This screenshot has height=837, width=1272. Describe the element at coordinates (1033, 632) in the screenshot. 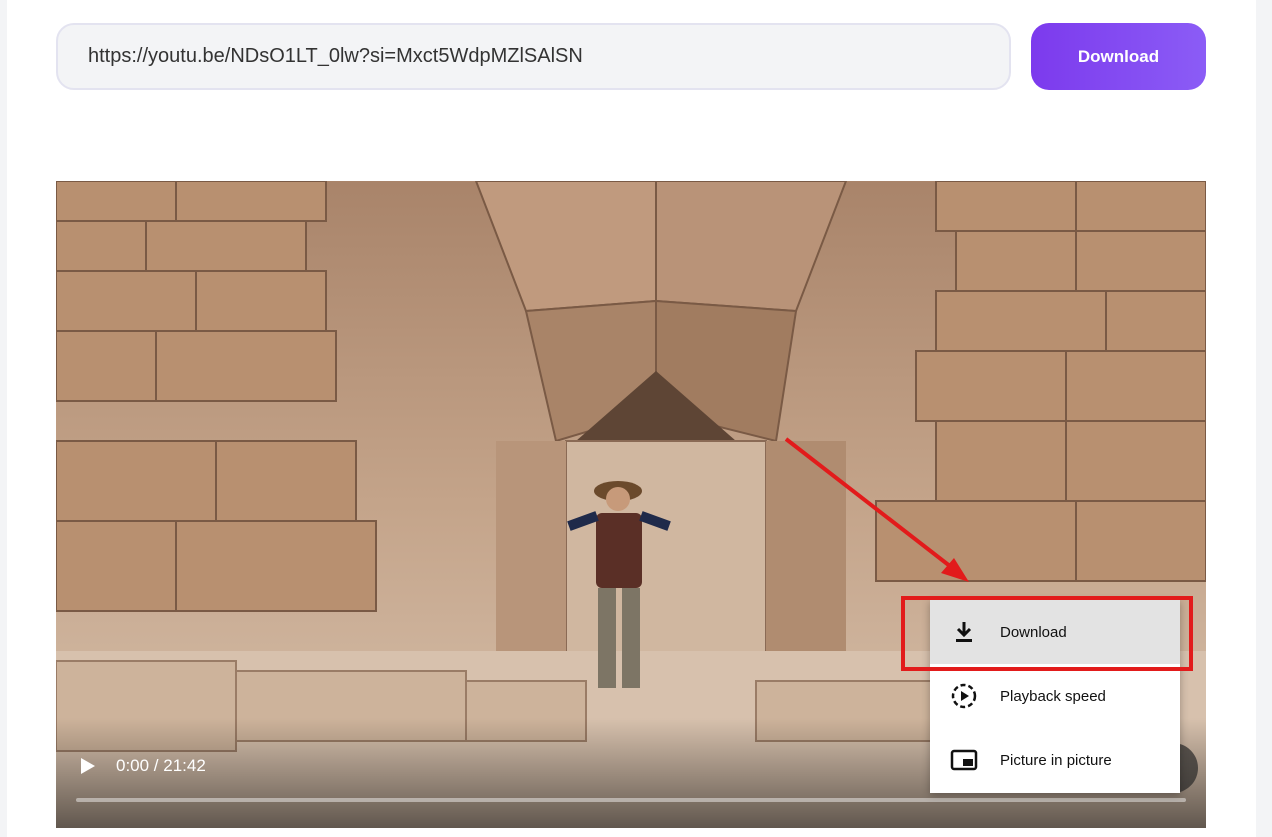

I see `menu-item-label: Download` at that location.